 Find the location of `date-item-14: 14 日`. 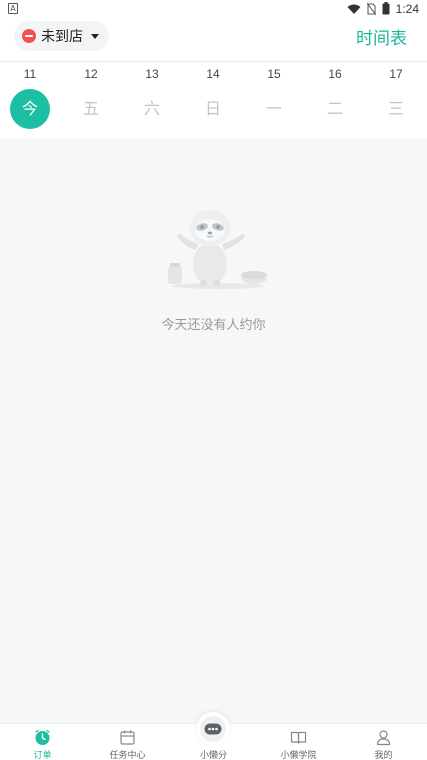

date-item-14: 14 日 is located at coordinates (213, 100).